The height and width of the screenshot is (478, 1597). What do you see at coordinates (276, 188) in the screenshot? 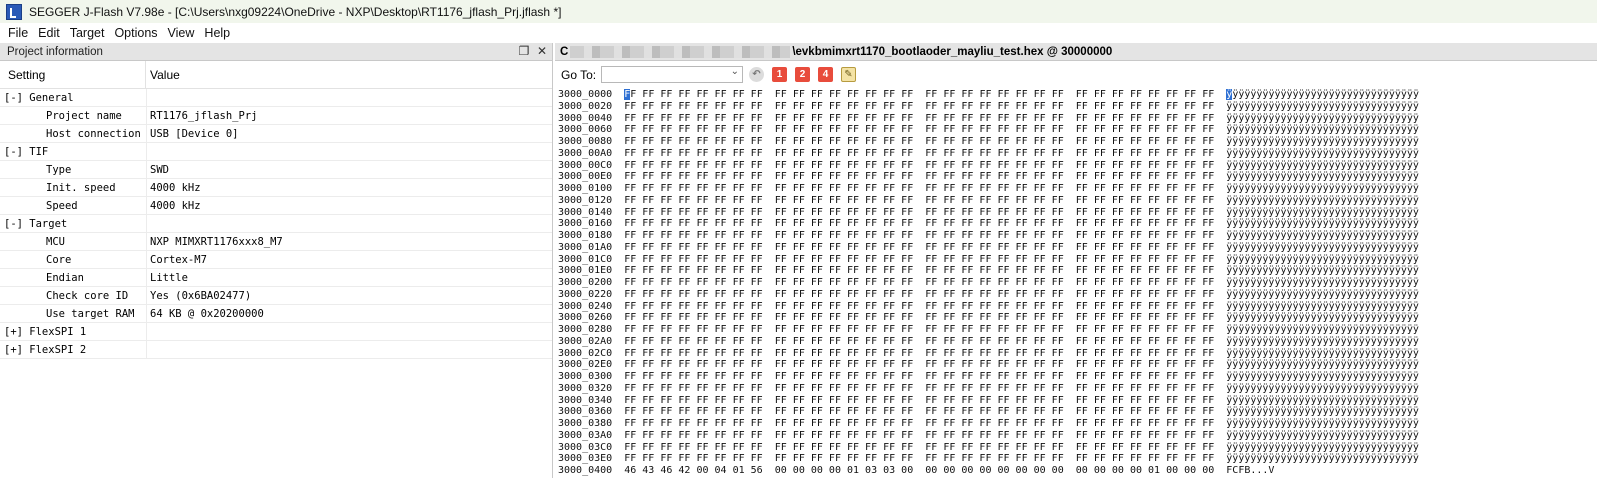
I see `settings-row: Init. speed 4000 kHz` at bounding box center [276, 188].